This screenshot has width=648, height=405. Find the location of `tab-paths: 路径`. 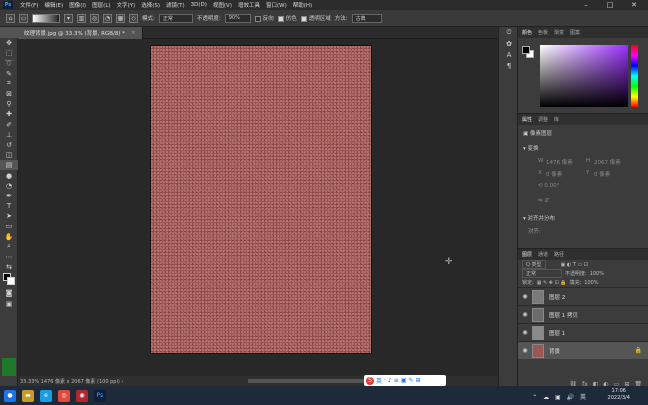

tab-paths: 路径 is located at coordinates (559, 254).